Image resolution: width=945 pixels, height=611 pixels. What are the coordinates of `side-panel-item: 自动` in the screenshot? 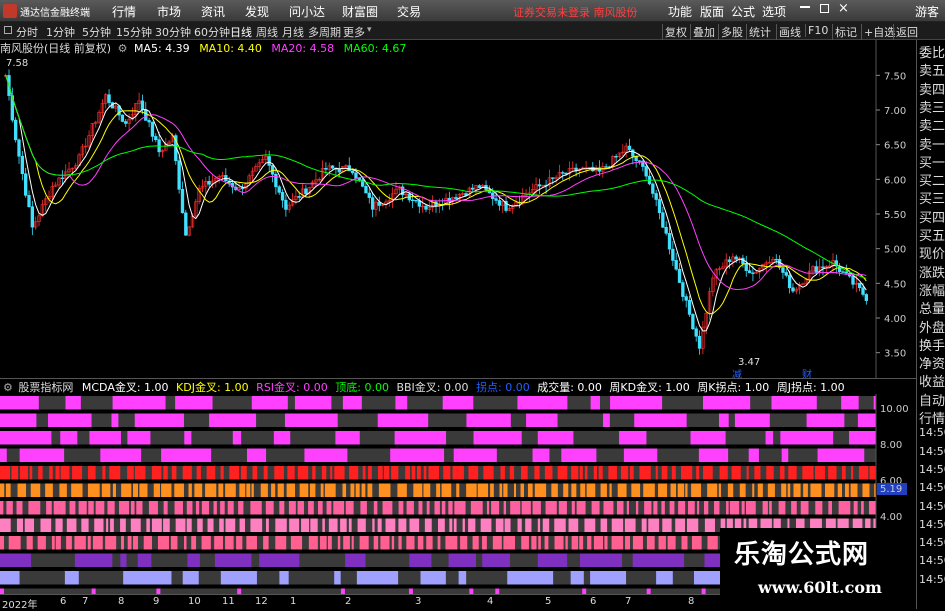 It's located at (932, 399).